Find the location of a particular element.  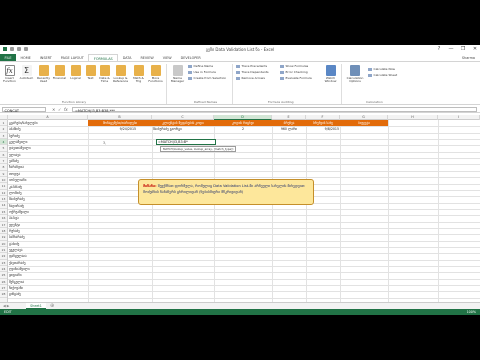

trace-precedents-icon is located at coordinates (238, 66).